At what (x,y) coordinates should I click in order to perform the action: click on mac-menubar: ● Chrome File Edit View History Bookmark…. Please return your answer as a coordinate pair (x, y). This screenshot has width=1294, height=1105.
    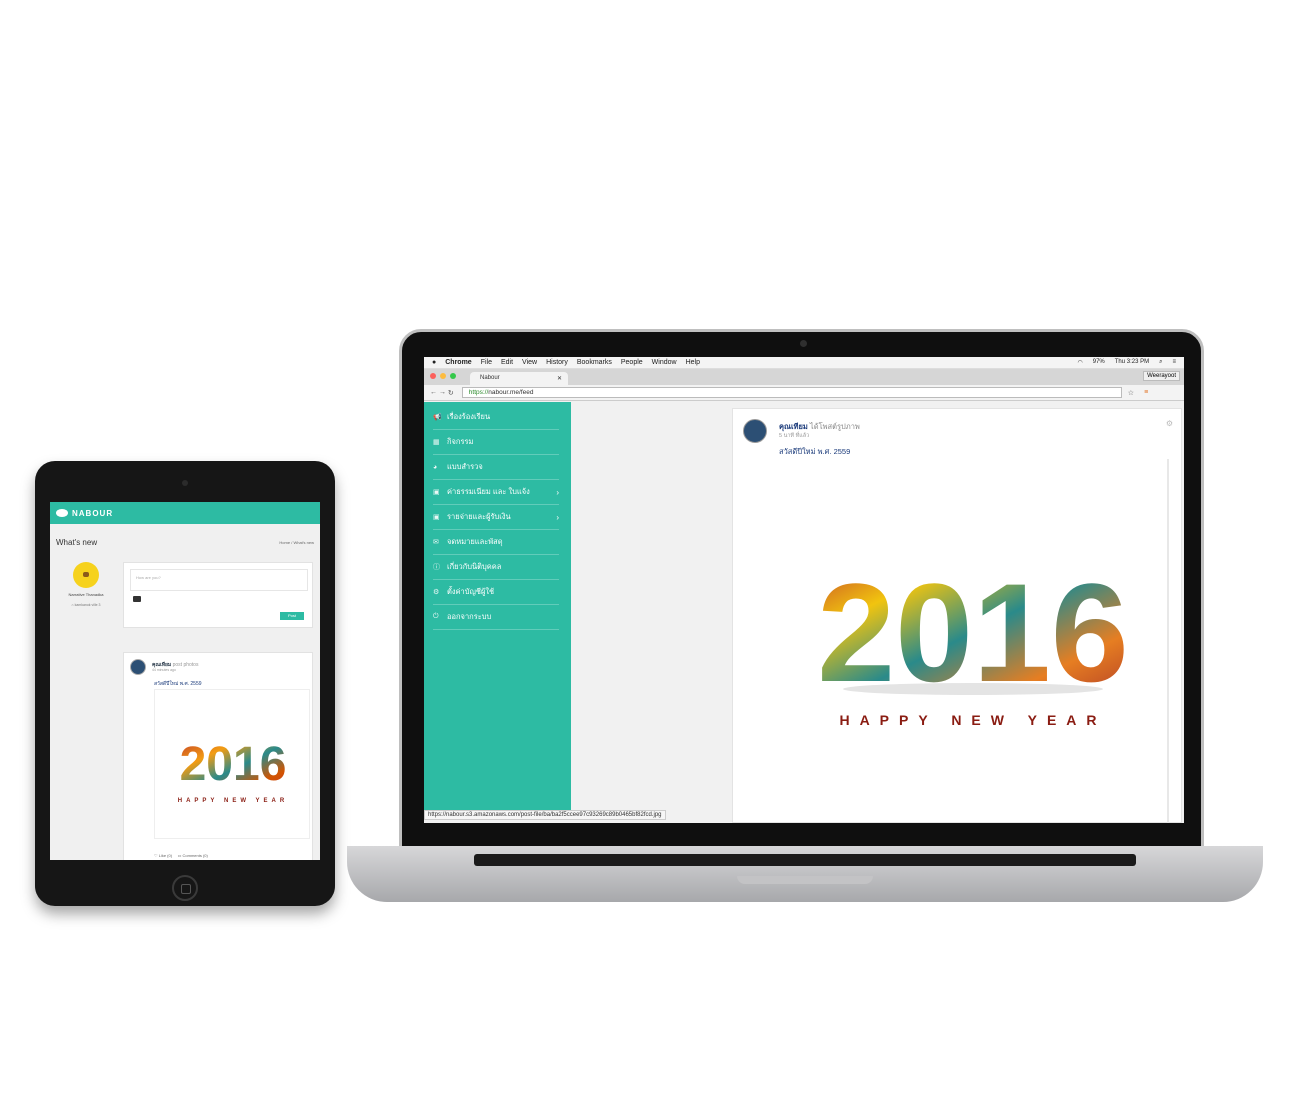
    Looking at the image, I should click on (804, 363).